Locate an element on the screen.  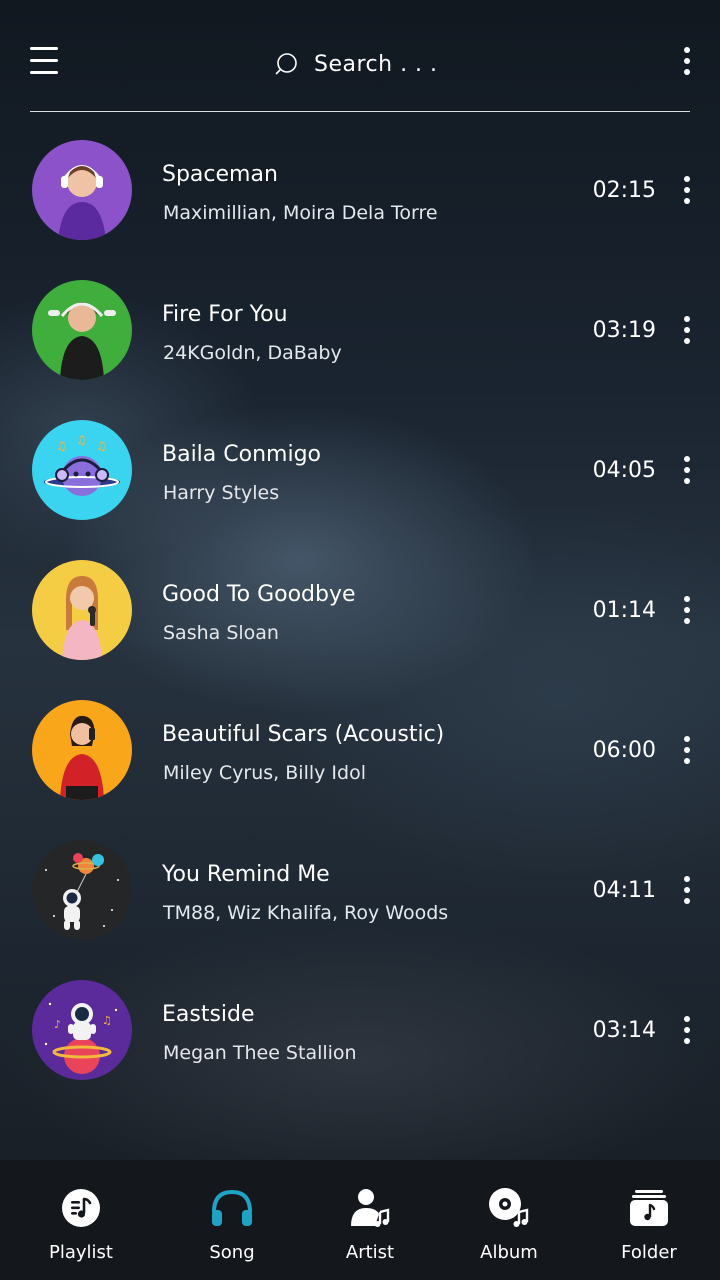
nav-song: Song is located at coordinates (232, 1220).